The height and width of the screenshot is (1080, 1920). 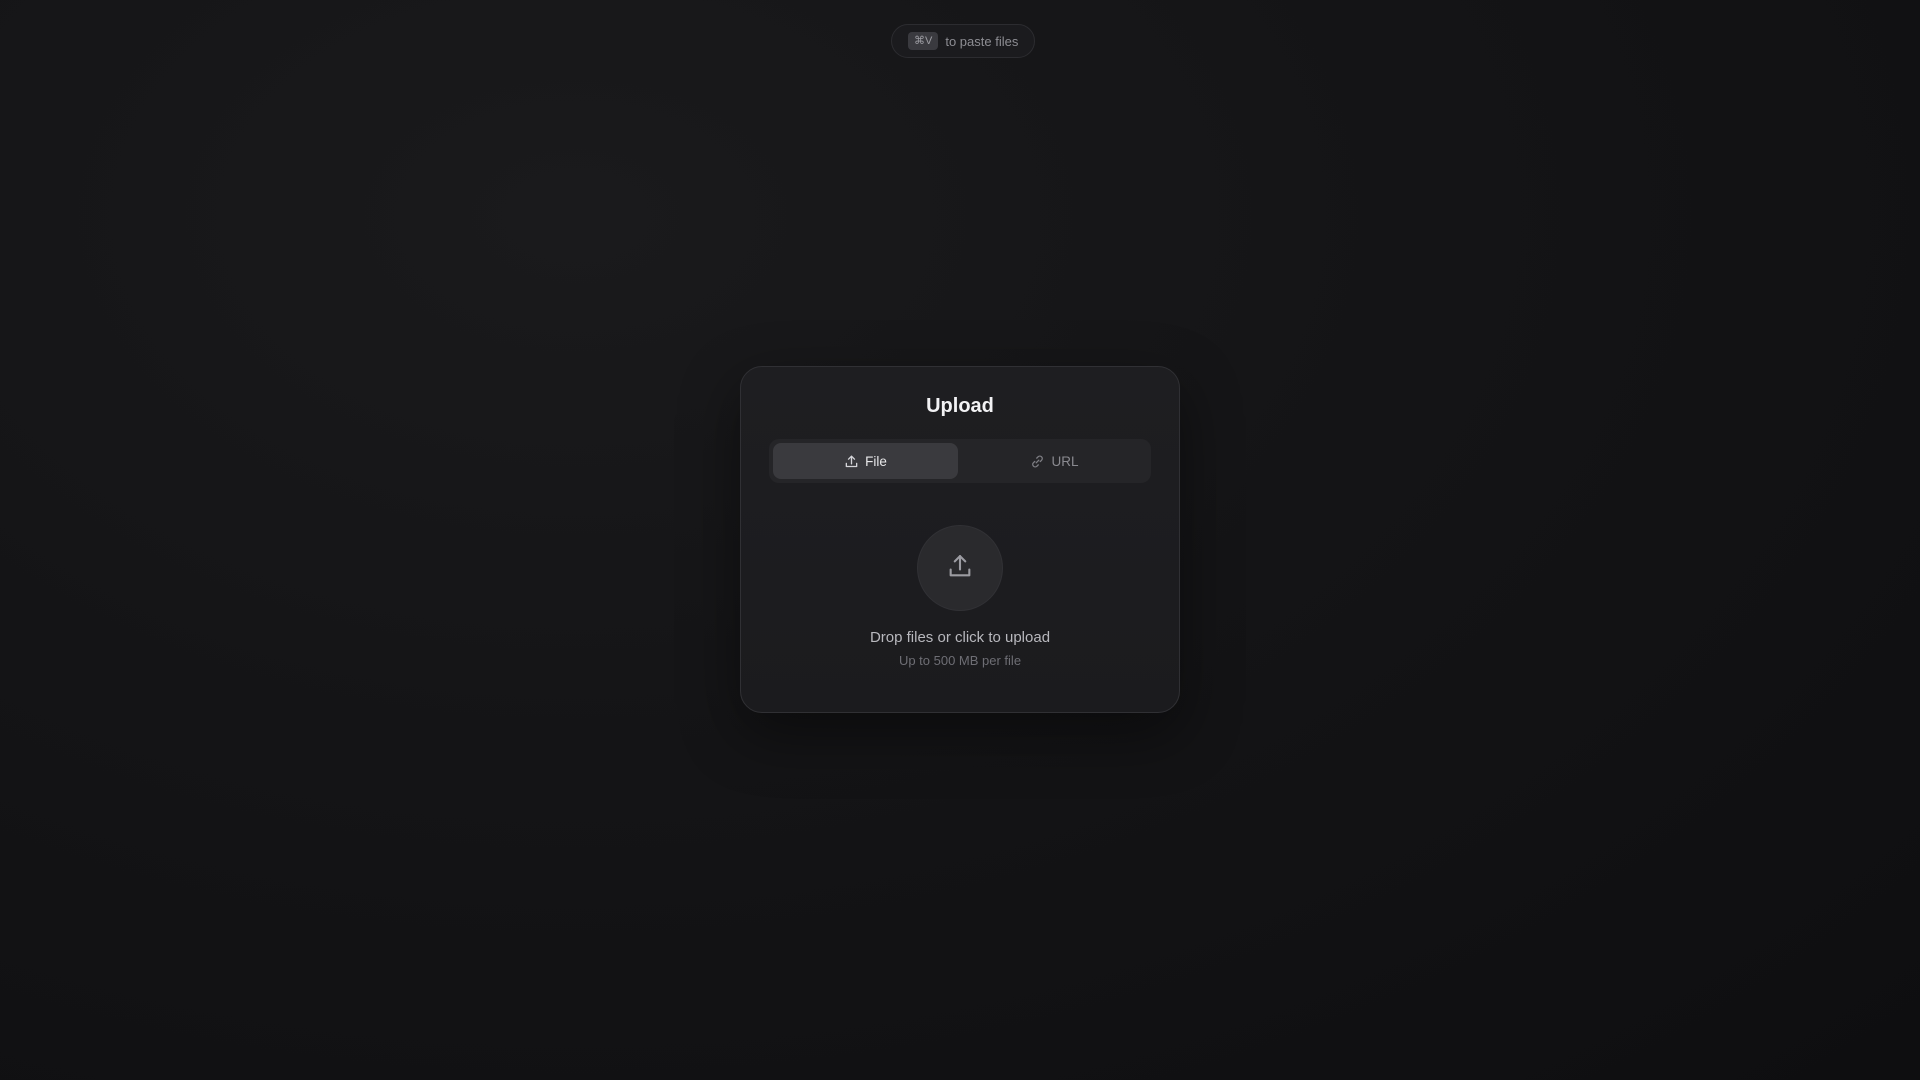 I want to click on dropzone-size-limit: Up to 500 MB per file, so click(x=960, y=660).